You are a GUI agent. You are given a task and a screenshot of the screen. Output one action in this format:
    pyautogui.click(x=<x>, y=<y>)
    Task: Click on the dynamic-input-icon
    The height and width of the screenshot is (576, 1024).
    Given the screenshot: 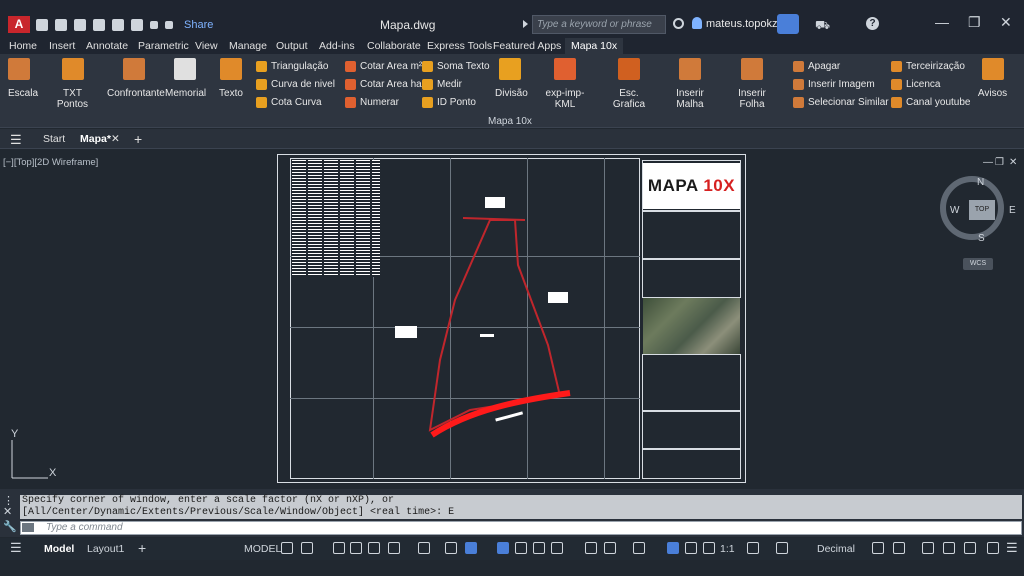 What is the action you would take?
    pyautogui.click(x=356, y=548)
    